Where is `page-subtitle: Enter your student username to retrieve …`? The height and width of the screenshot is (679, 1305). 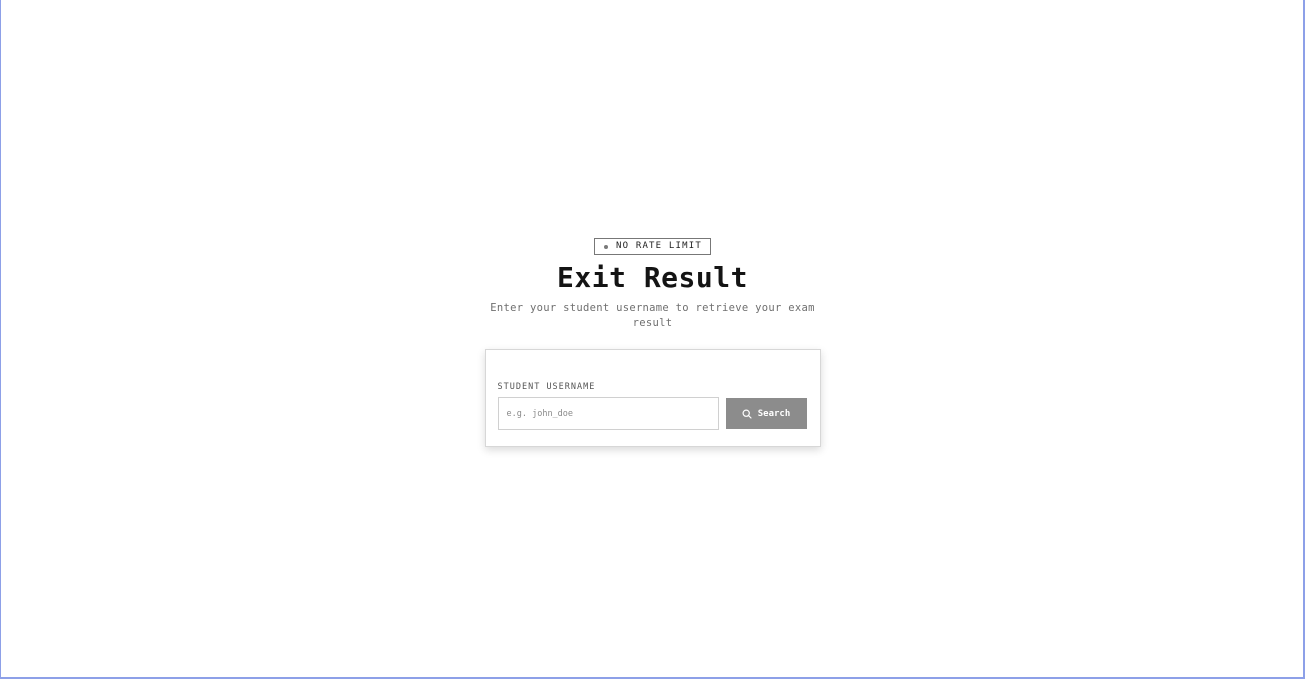
page-subtitle: Enter your student username to retrieve … is located at coordinates (652, 315).